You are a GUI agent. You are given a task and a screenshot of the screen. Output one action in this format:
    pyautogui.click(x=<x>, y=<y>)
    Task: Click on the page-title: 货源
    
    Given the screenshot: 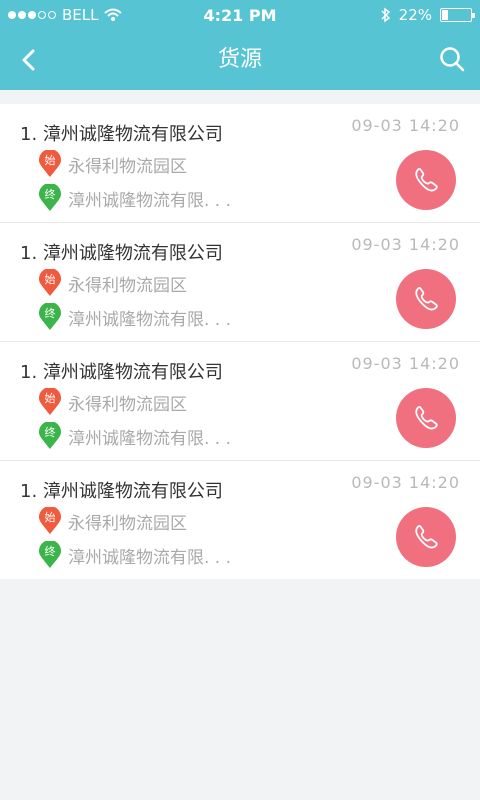 What is the action you would take?
    pyautogui.click(x=239, y=59)
    